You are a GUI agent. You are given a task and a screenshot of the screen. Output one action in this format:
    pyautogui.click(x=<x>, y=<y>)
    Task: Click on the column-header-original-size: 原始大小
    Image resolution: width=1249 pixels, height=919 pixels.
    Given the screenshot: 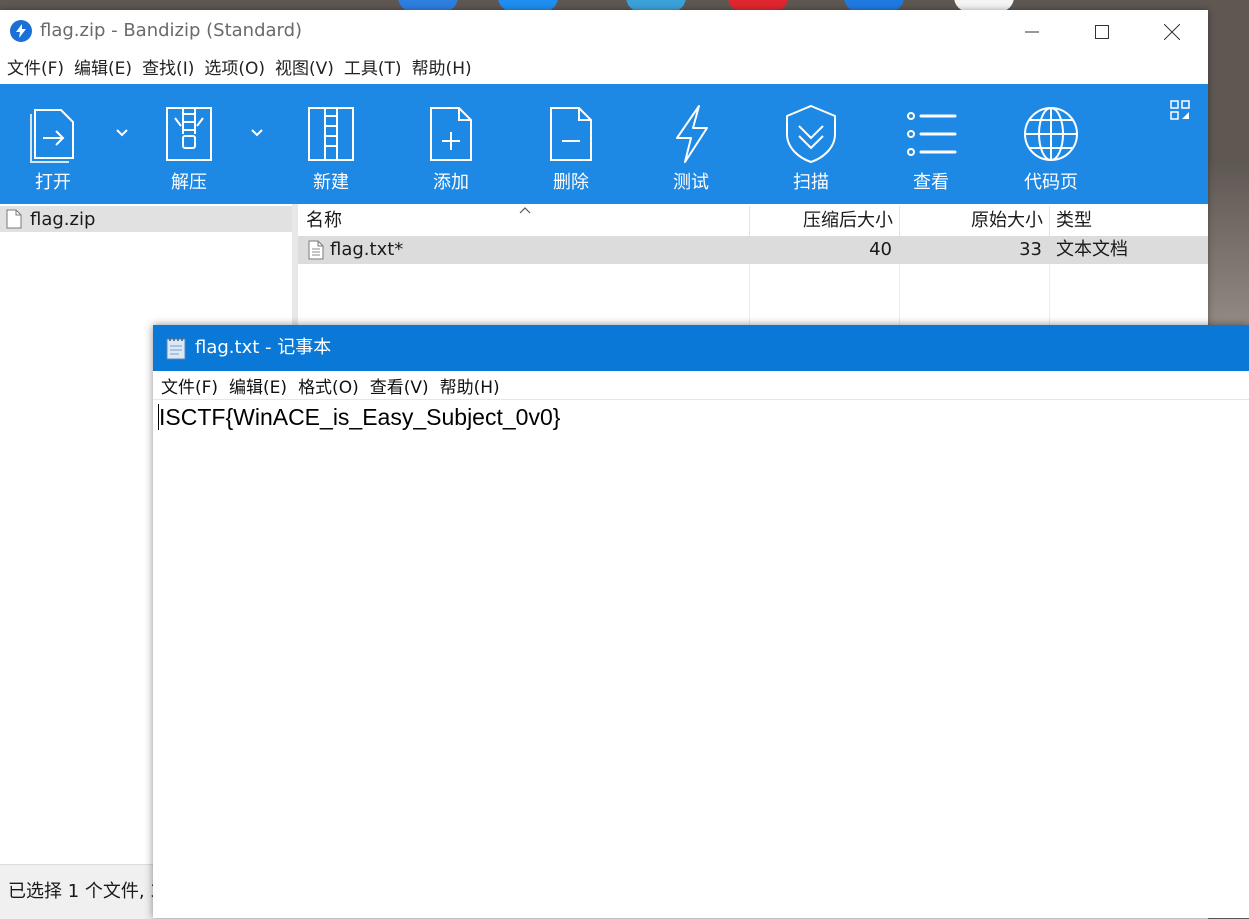 What is the action you would take?
    pyautogui.click(x=975, y=221)
    